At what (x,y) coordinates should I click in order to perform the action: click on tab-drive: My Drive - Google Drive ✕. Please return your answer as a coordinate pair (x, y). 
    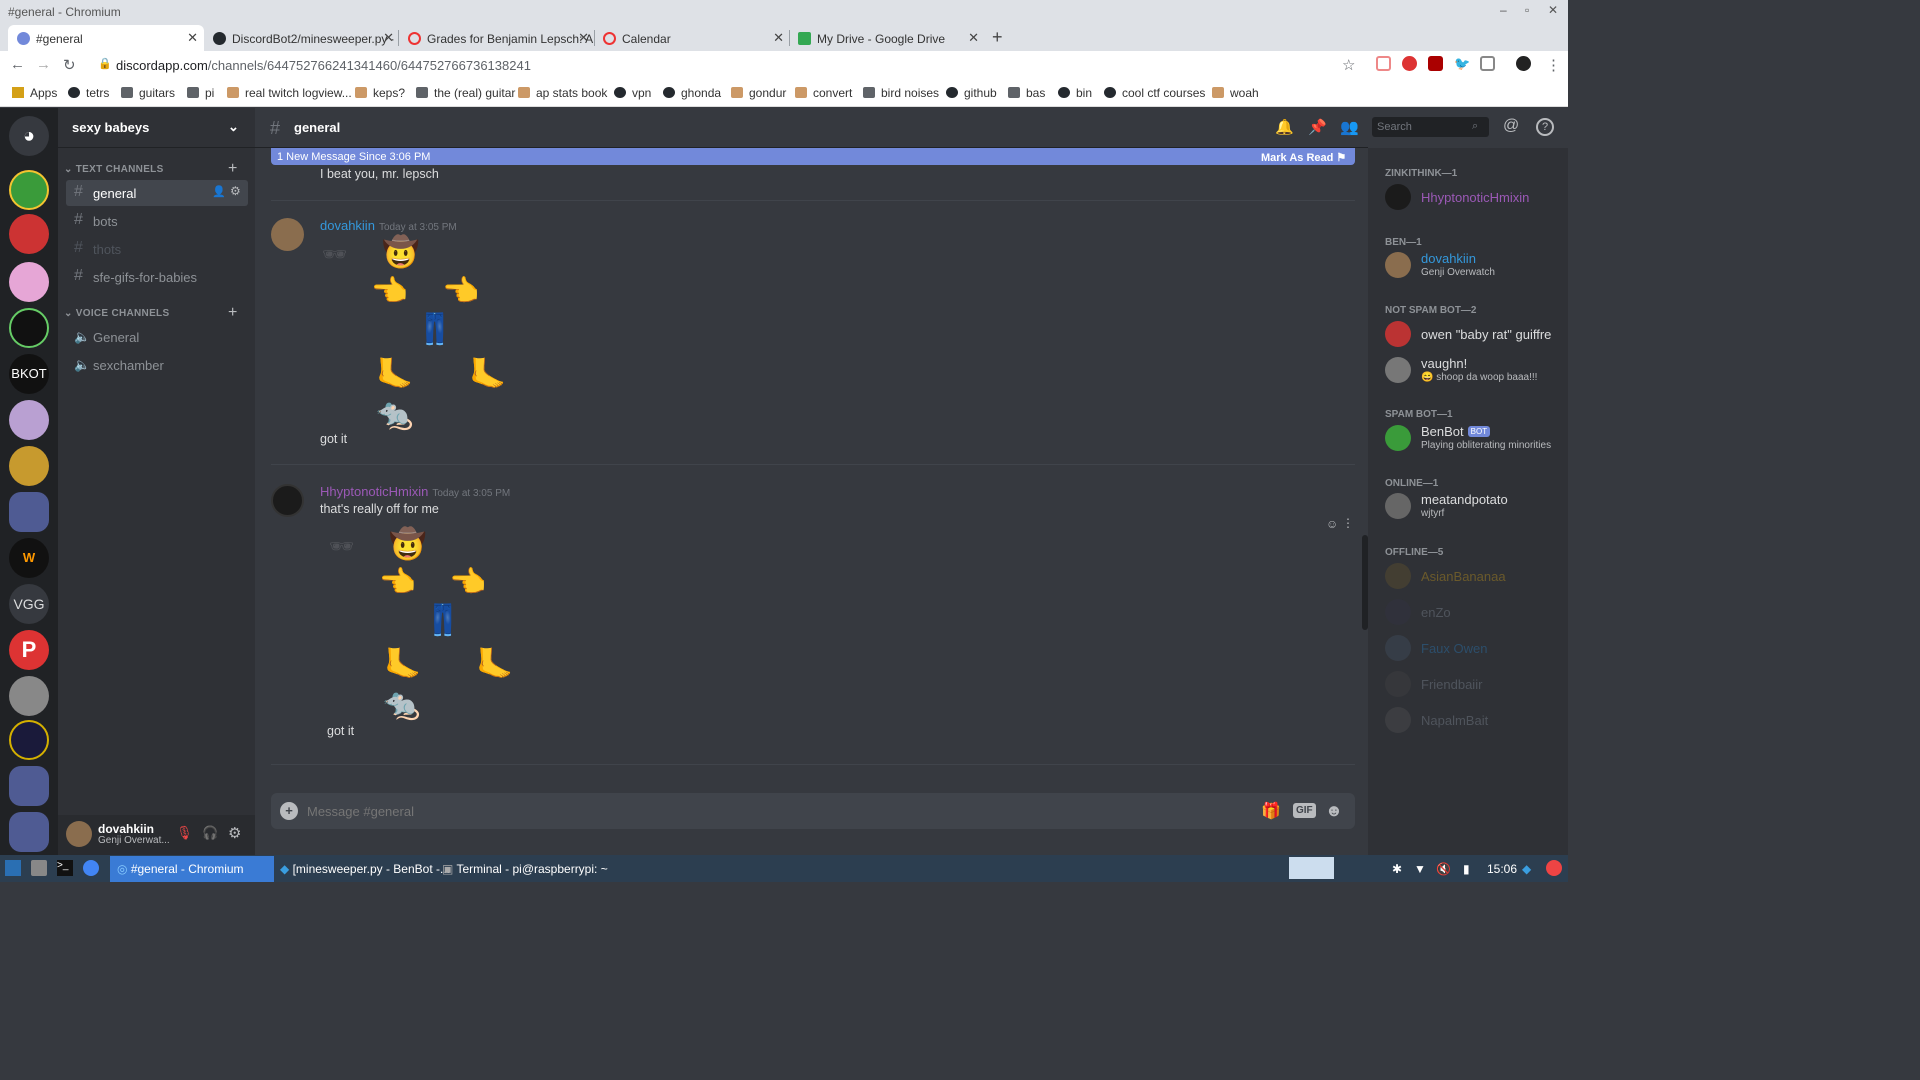
    Looking at the image, I should click on (887, 38).